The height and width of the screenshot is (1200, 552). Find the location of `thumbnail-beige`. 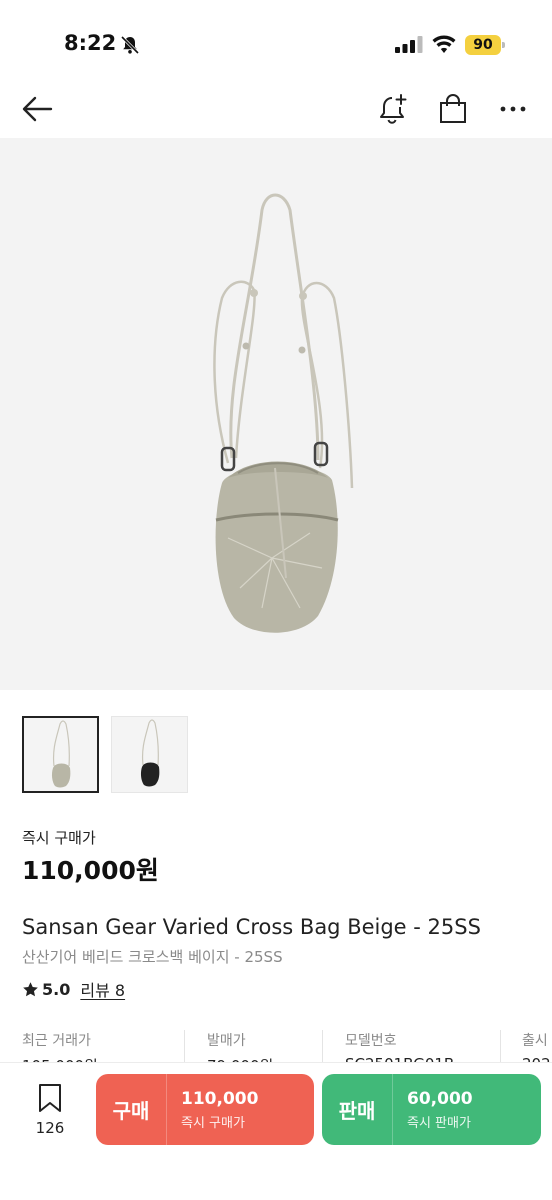

thumbnail-beige is located at coordinates (60, 754).